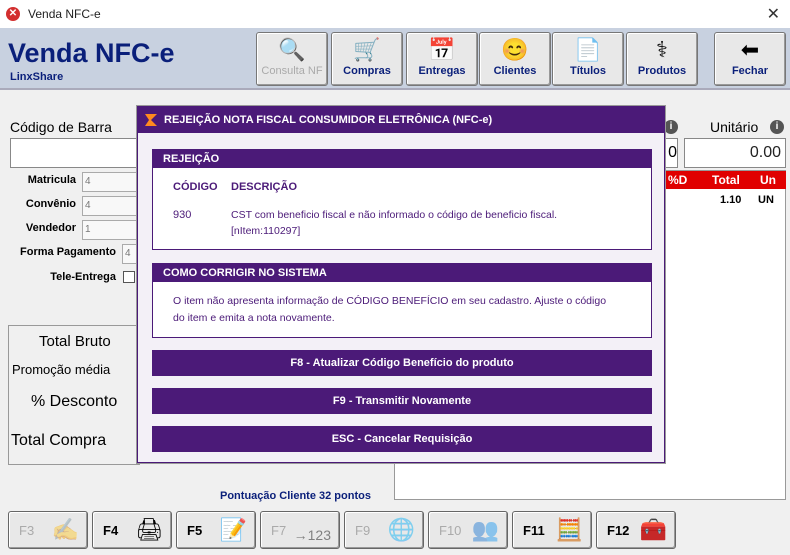 The width and height of the screenshot is (790, 555). Describe the element at coordinates (264, 187) in the screenshot. I see `col-descricao: DESCRIÇÃO` at that location.